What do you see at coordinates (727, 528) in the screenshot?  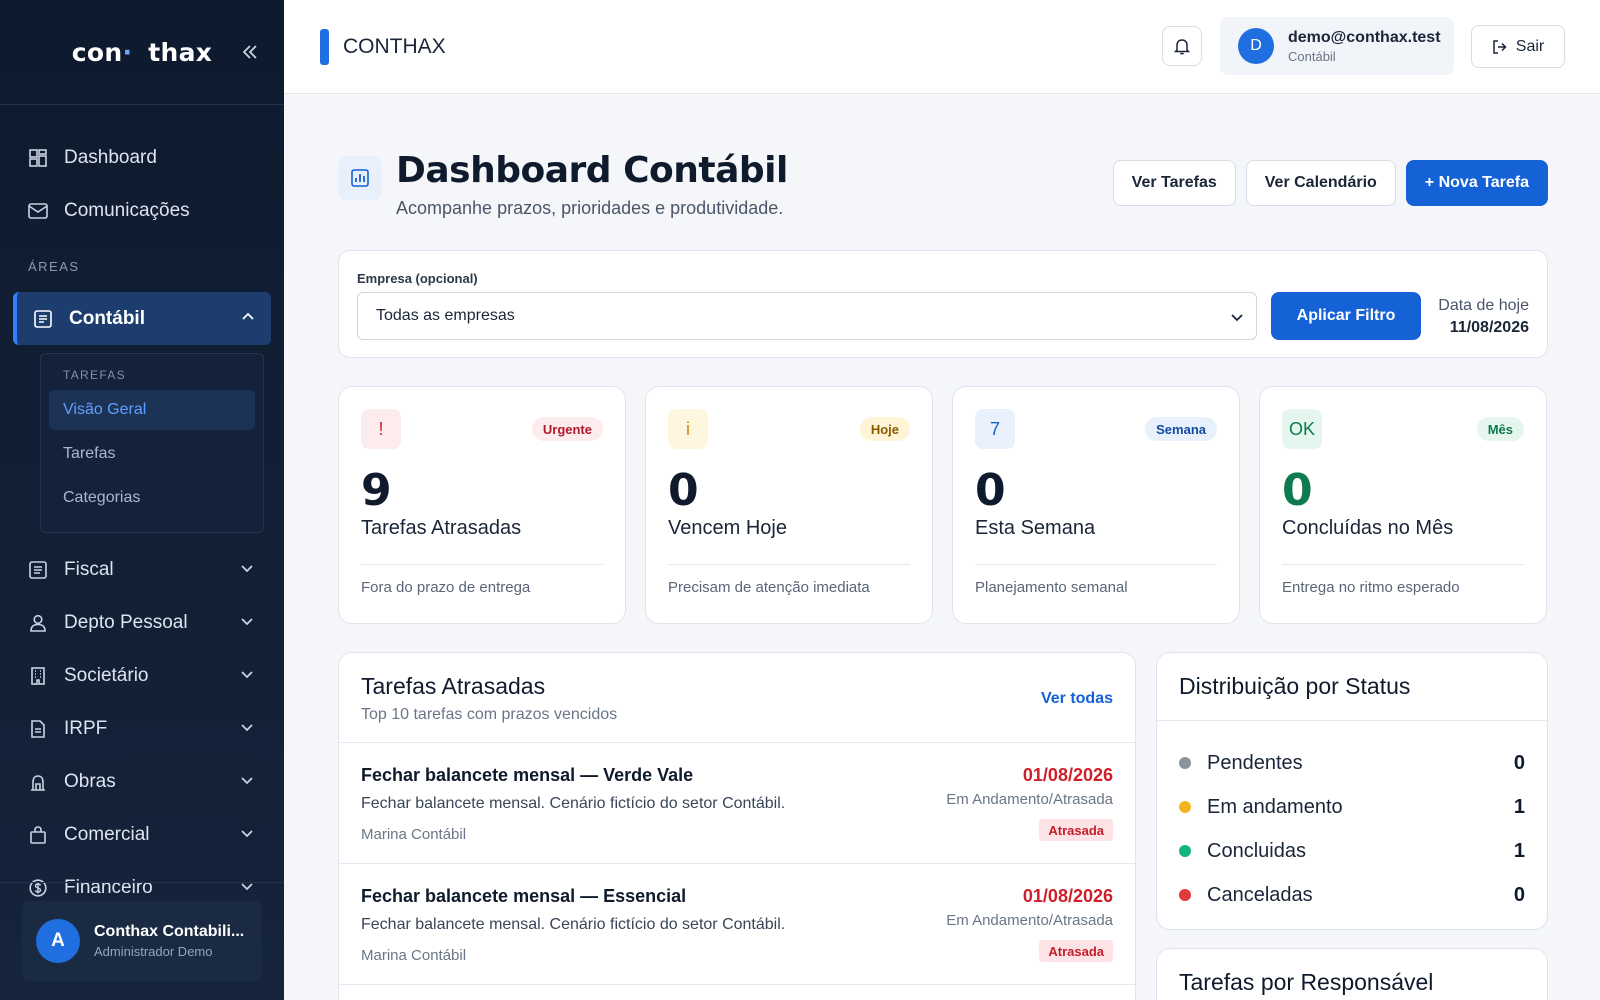 I see `kpi-label: Vencem Hoje` at bounding box center [727, 528].